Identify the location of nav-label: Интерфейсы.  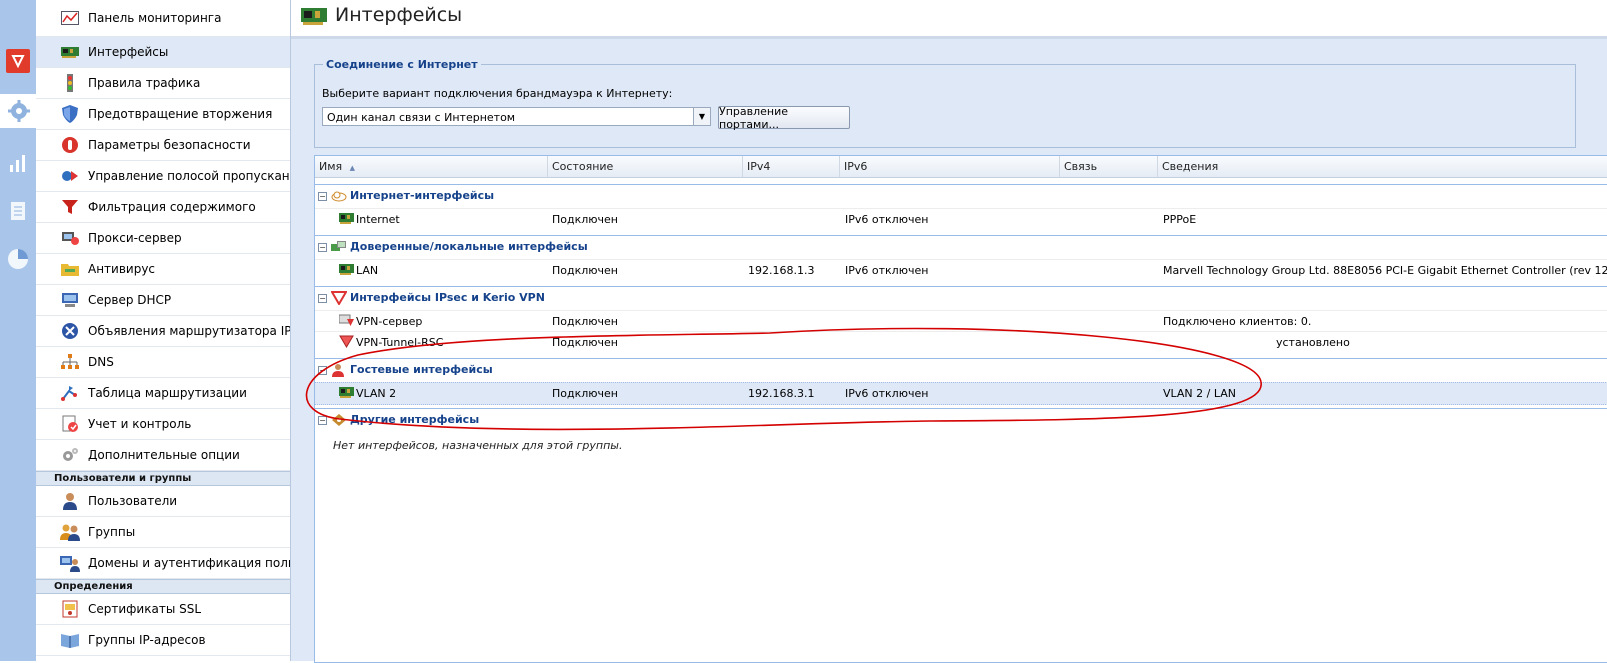
(128, 52).